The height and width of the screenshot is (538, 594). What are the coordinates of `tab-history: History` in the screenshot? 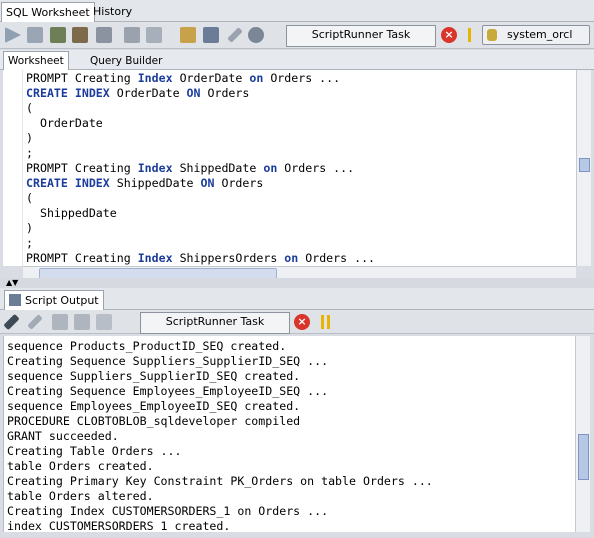 It's located at (112, 12).